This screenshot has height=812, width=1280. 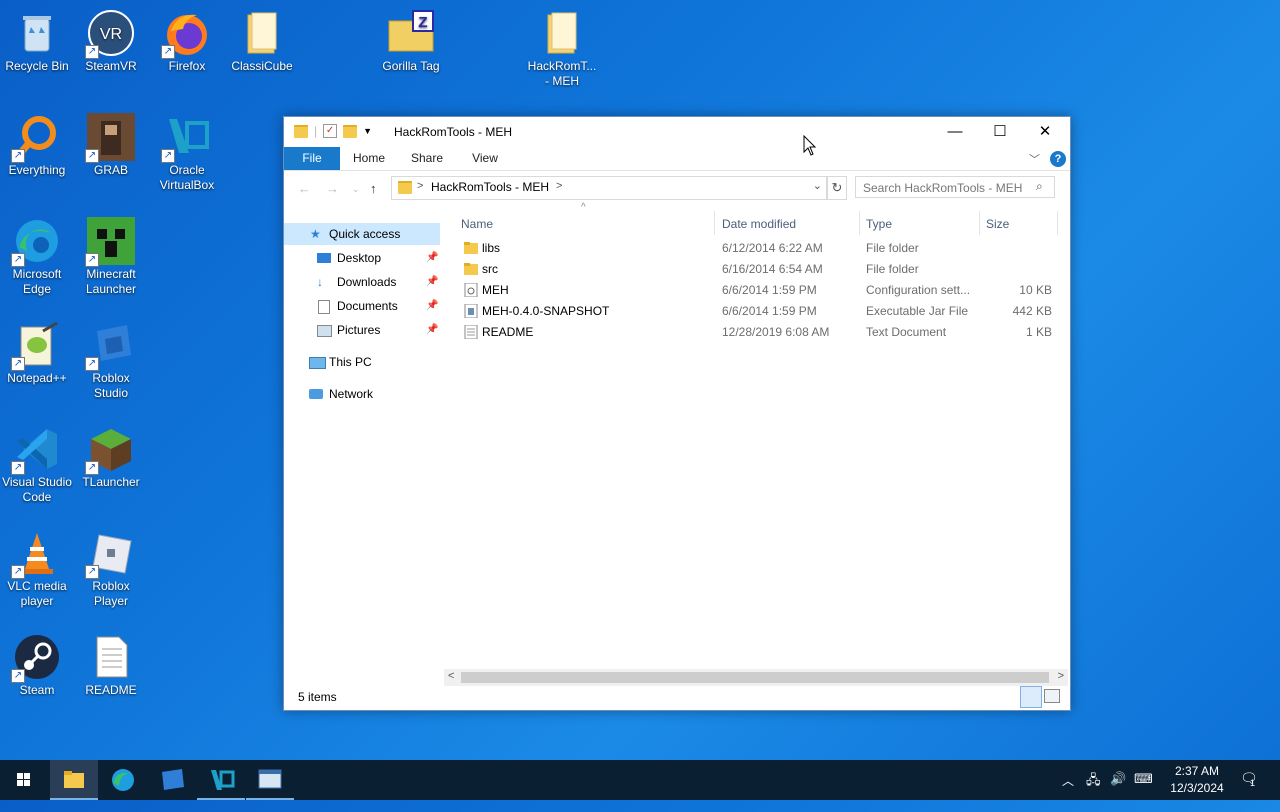 What do you see at coordinates (37, 567) in the screenshot?
I see `desktop-icon-vlc: ↗ VLC media player` at bounding box center [37, 567].